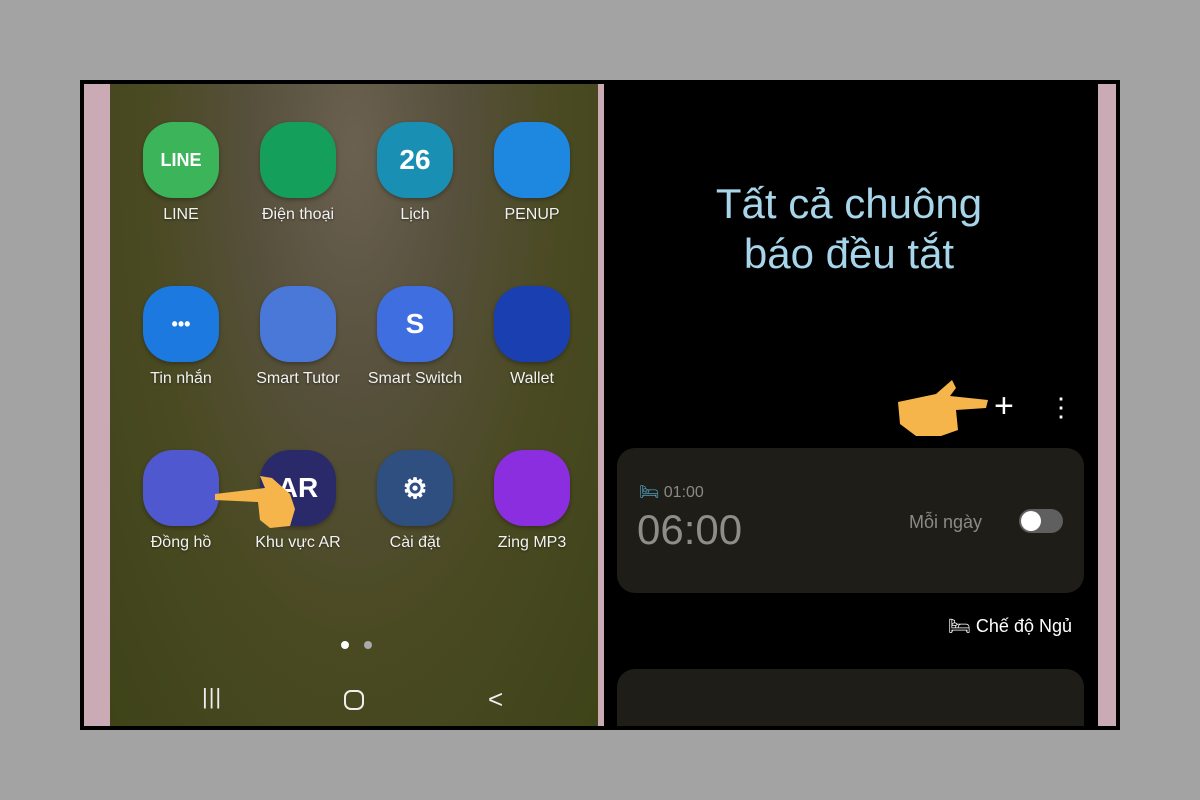 This screenshot has width=1200, height=800. I want to click on bedtime-label: 01:00, so click(683, 492).